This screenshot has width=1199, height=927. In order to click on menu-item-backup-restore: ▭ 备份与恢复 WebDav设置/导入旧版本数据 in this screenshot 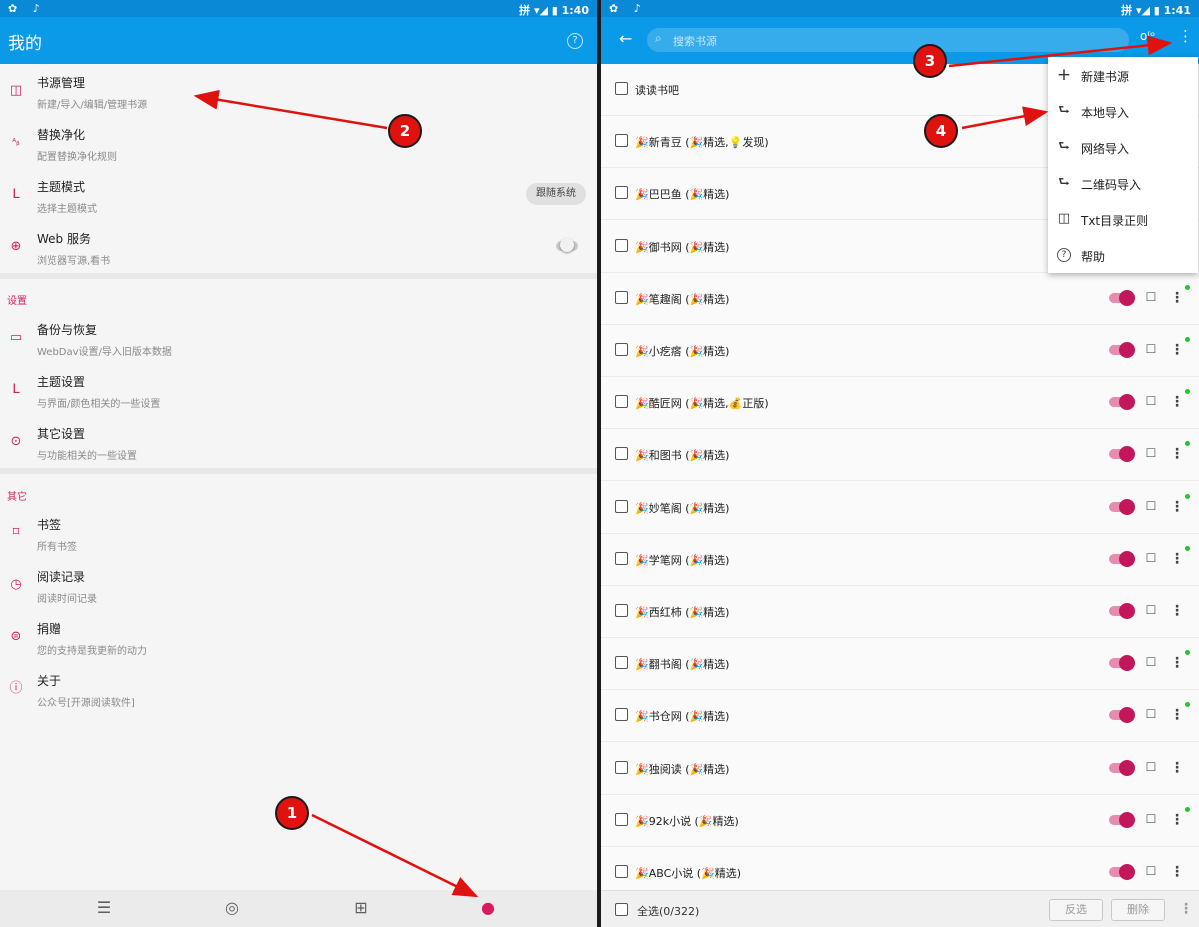, I will do `click(298, 339)`.